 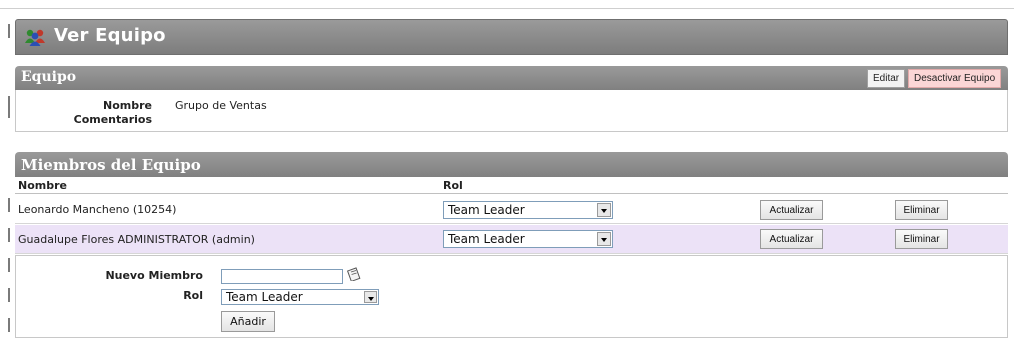 I want to click on team-panel-header: Equipo Editar Desactivar Equipo, so click(x=511, y=78).